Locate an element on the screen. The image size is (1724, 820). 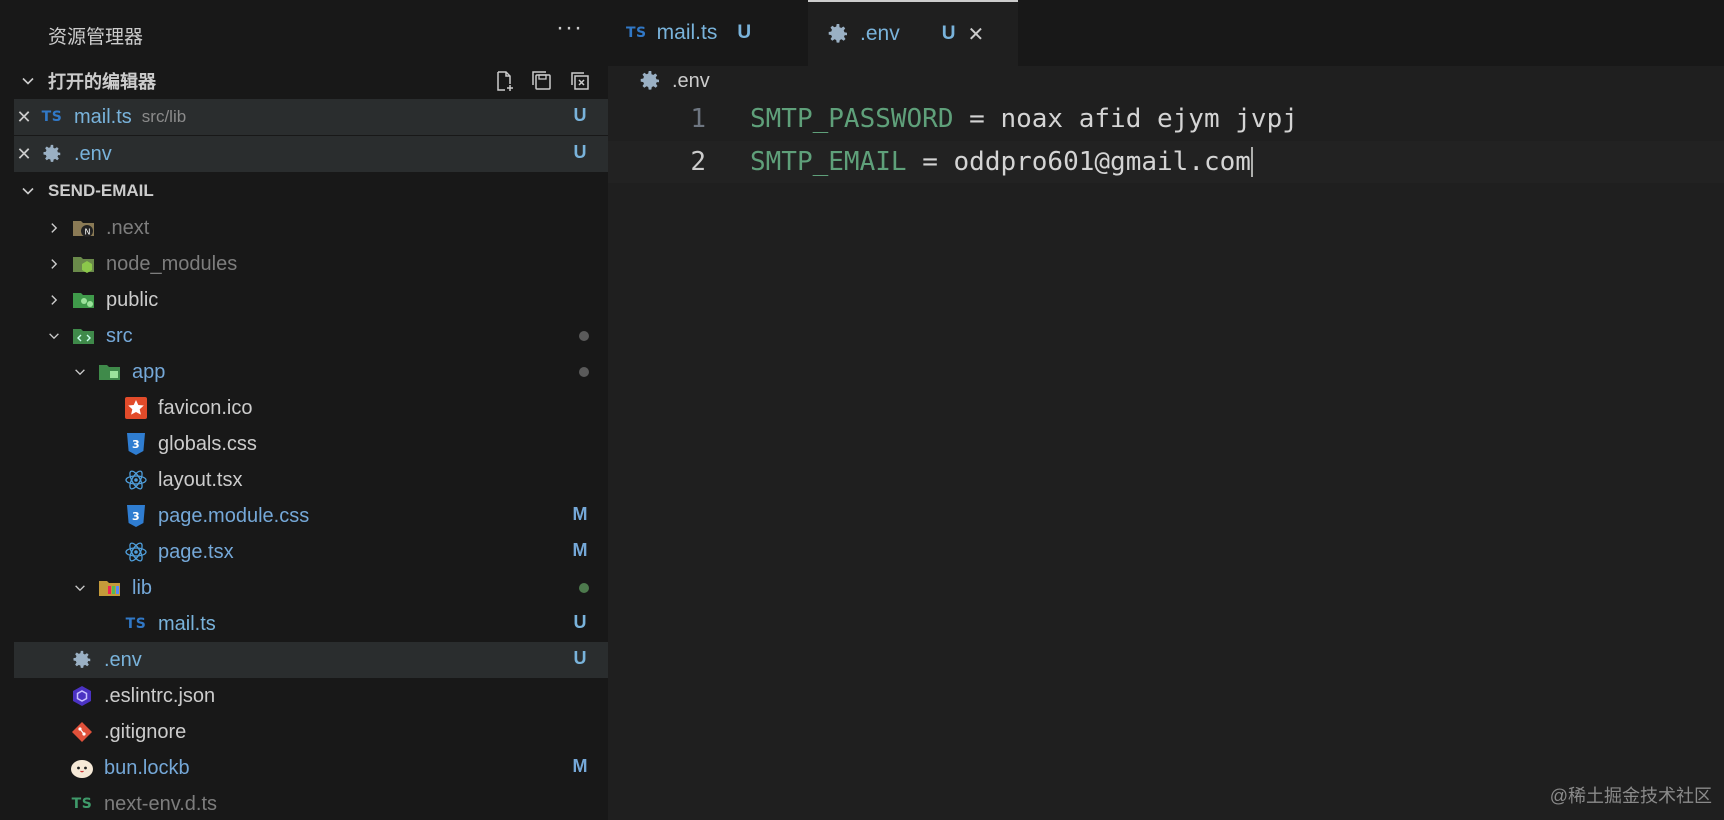
tree-label: .next is located at coordinates (128, 227).